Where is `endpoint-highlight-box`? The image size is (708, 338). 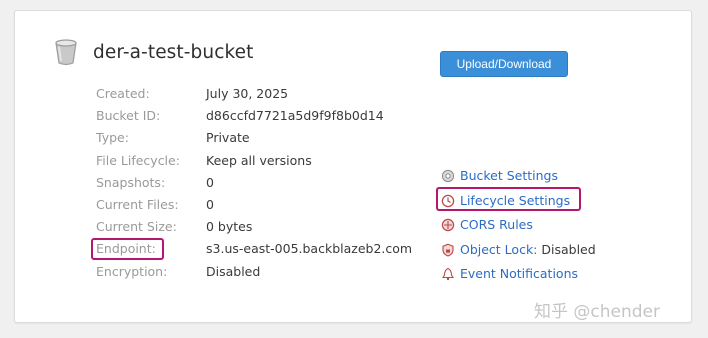 endpoint-highlight-box is located at coordinates (127, 249).